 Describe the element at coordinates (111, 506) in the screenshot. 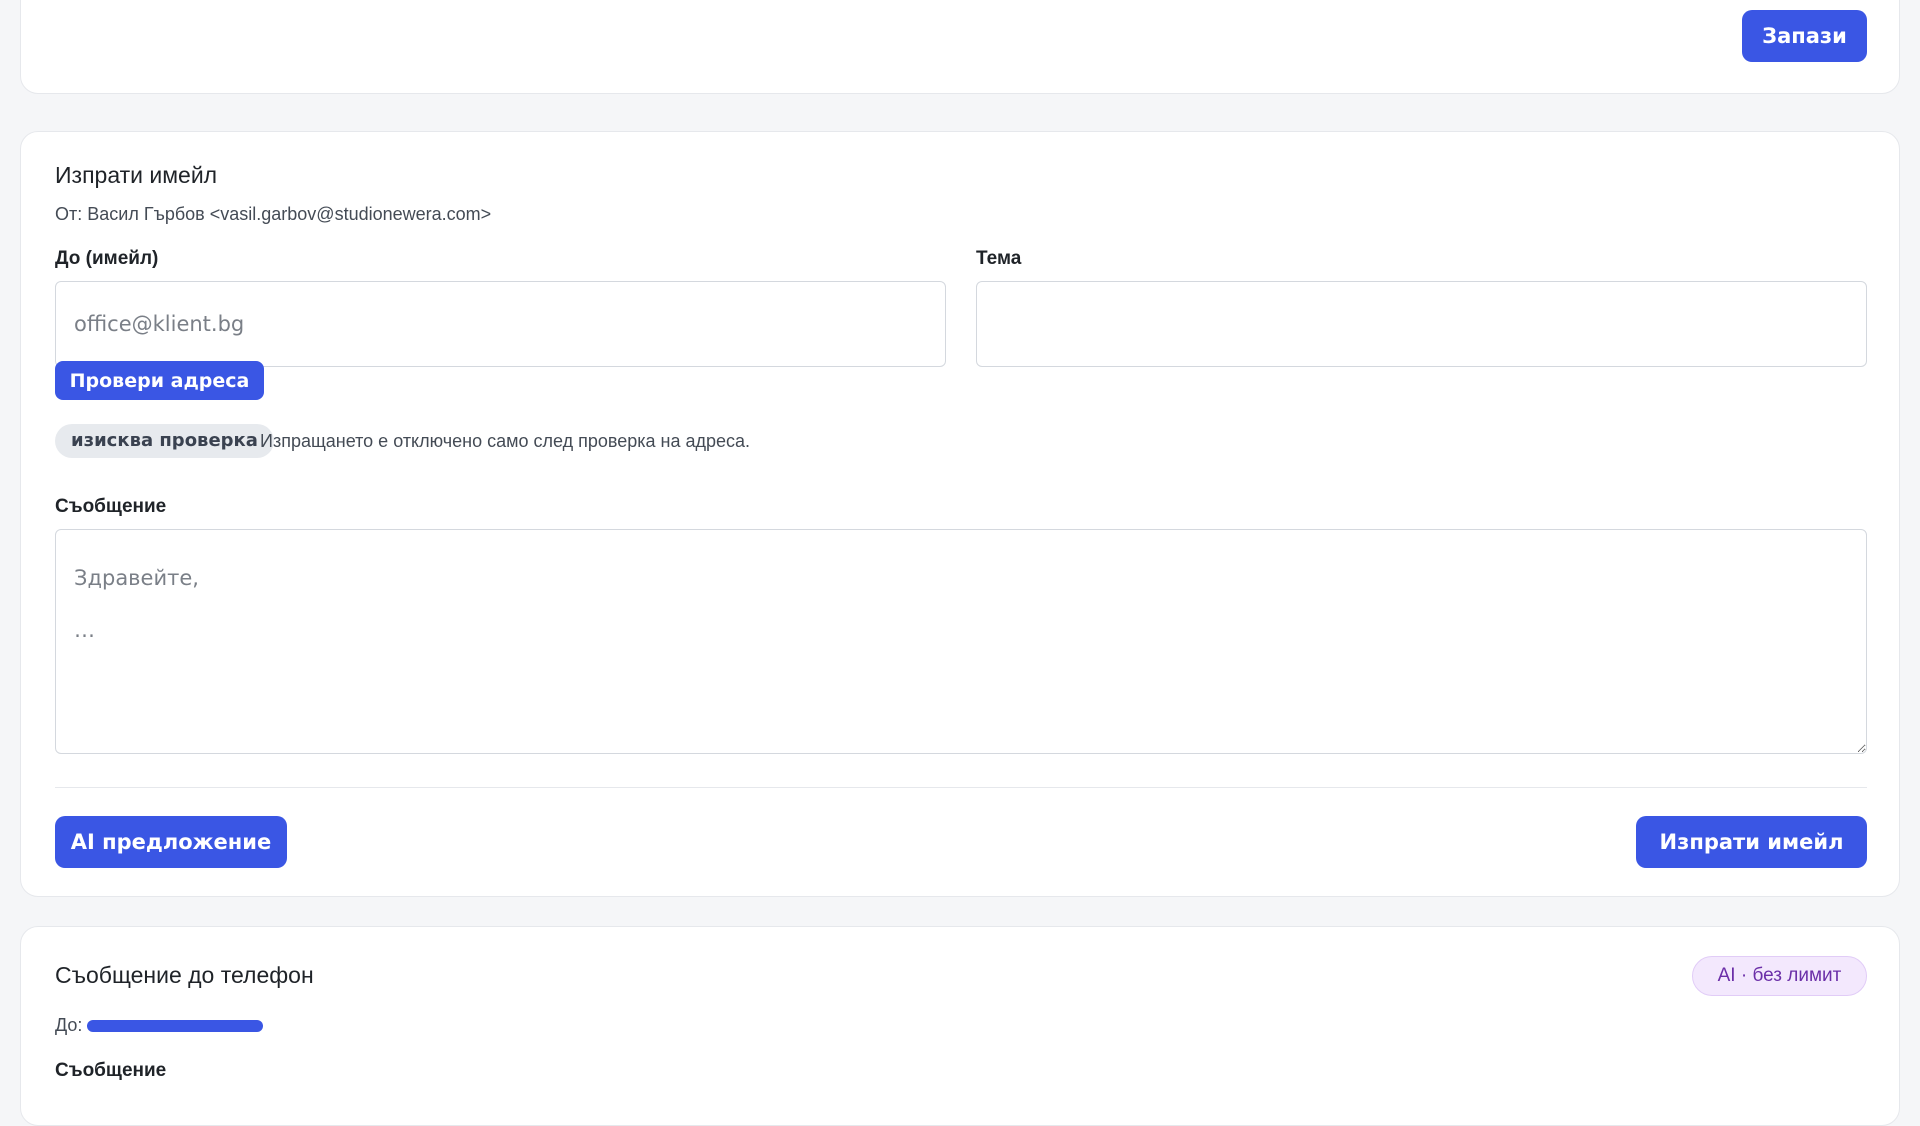

I see `message-label: Съобщение` at that location.